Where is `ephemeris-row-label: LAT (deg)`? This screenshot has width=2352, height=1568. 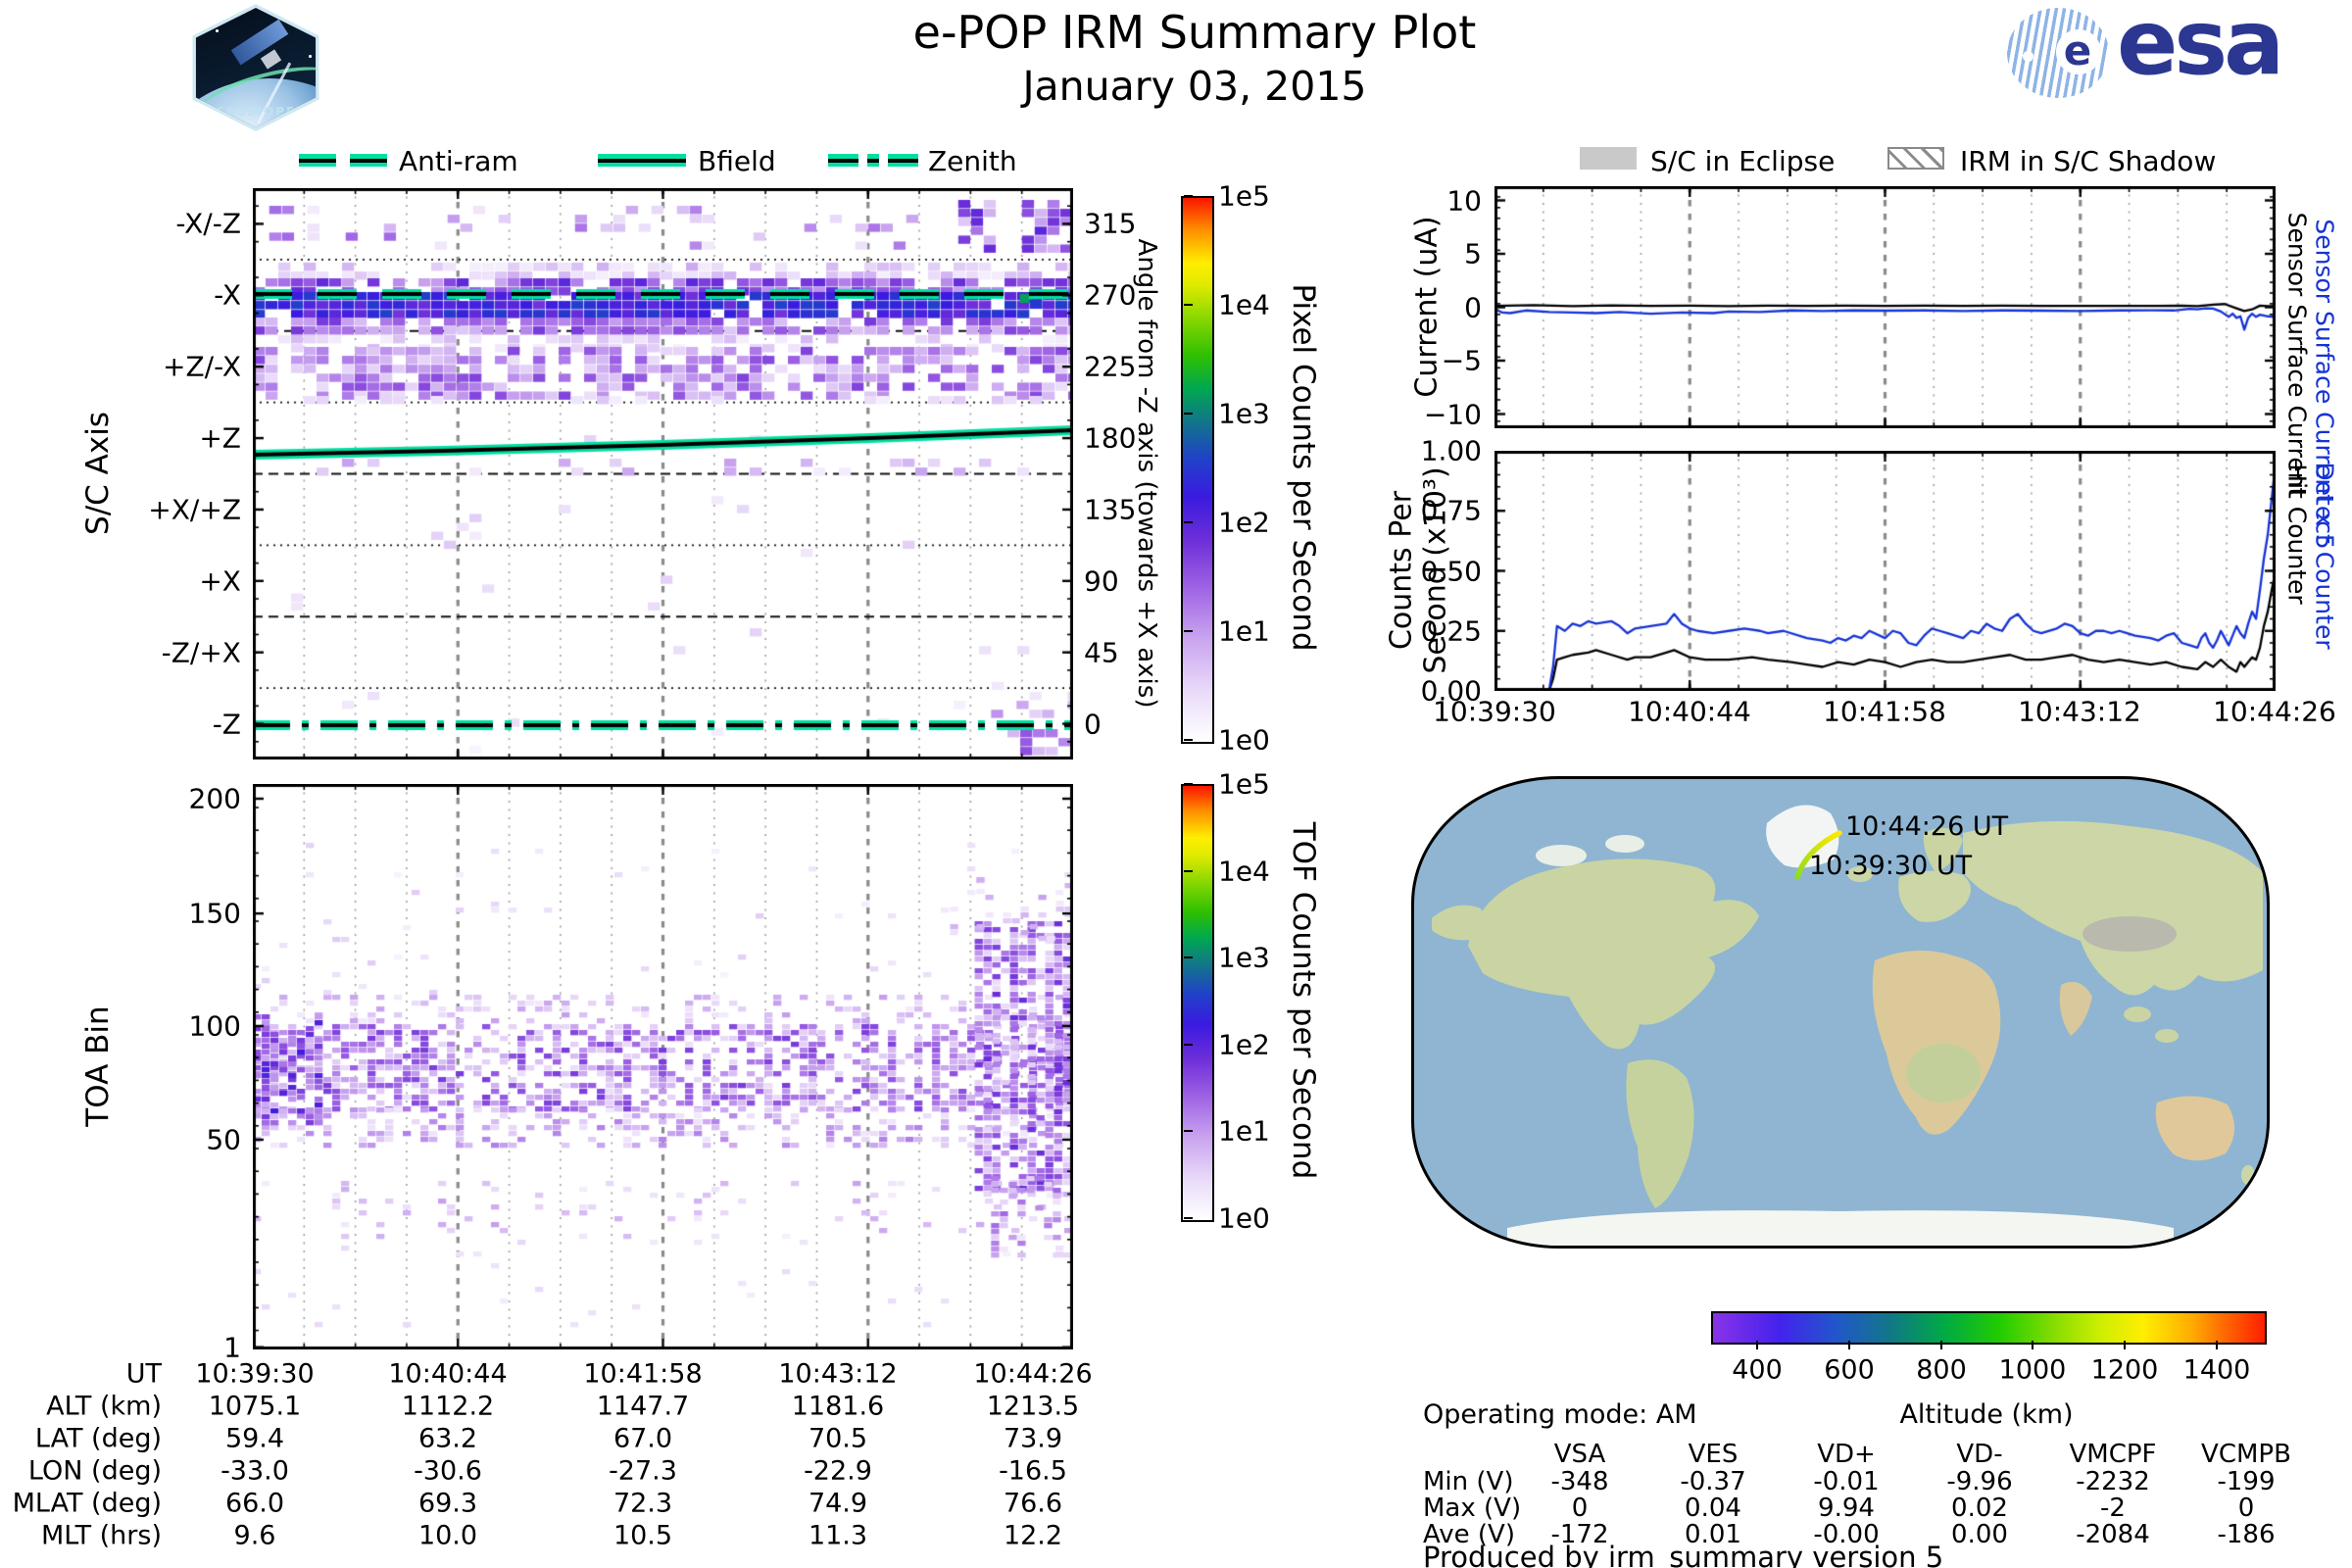
ephemeris-row-label: LAT (deg) is located at coordinates (98, 1438).